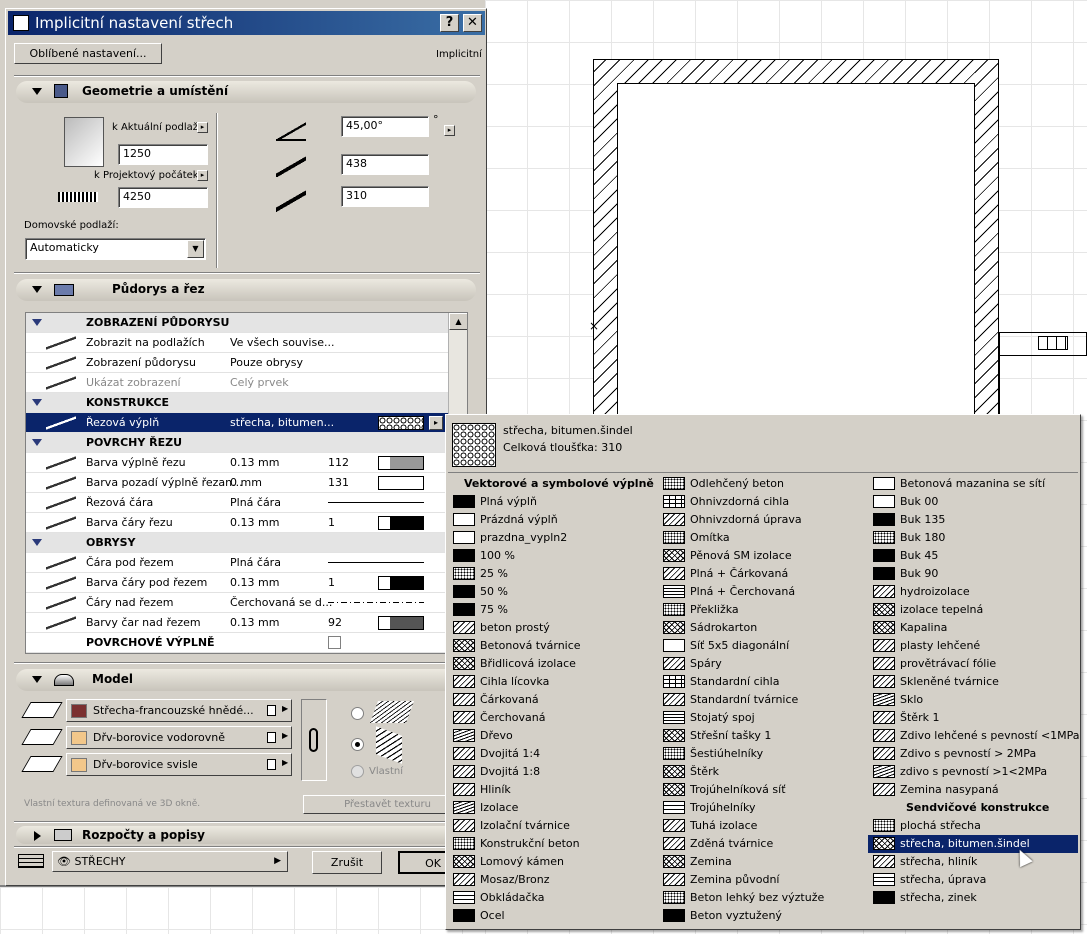 The width and height of the screenshot is (1087, 934). Describe the element at coordinates (550, 718) in the screenshot. I see `fill-option: Čerchovaná` at that location.